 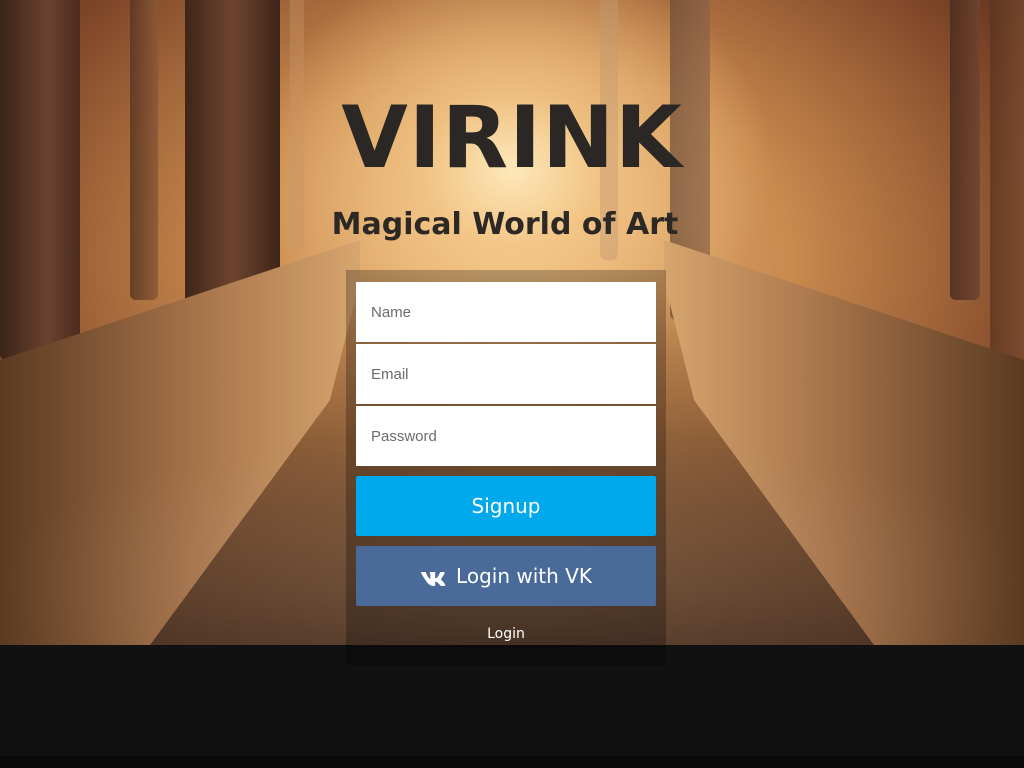 What do you see at coordinates (512, 138) in the screenshot?
I see `brand-logo-title: VIRINK` at bounding box center [512, 138].